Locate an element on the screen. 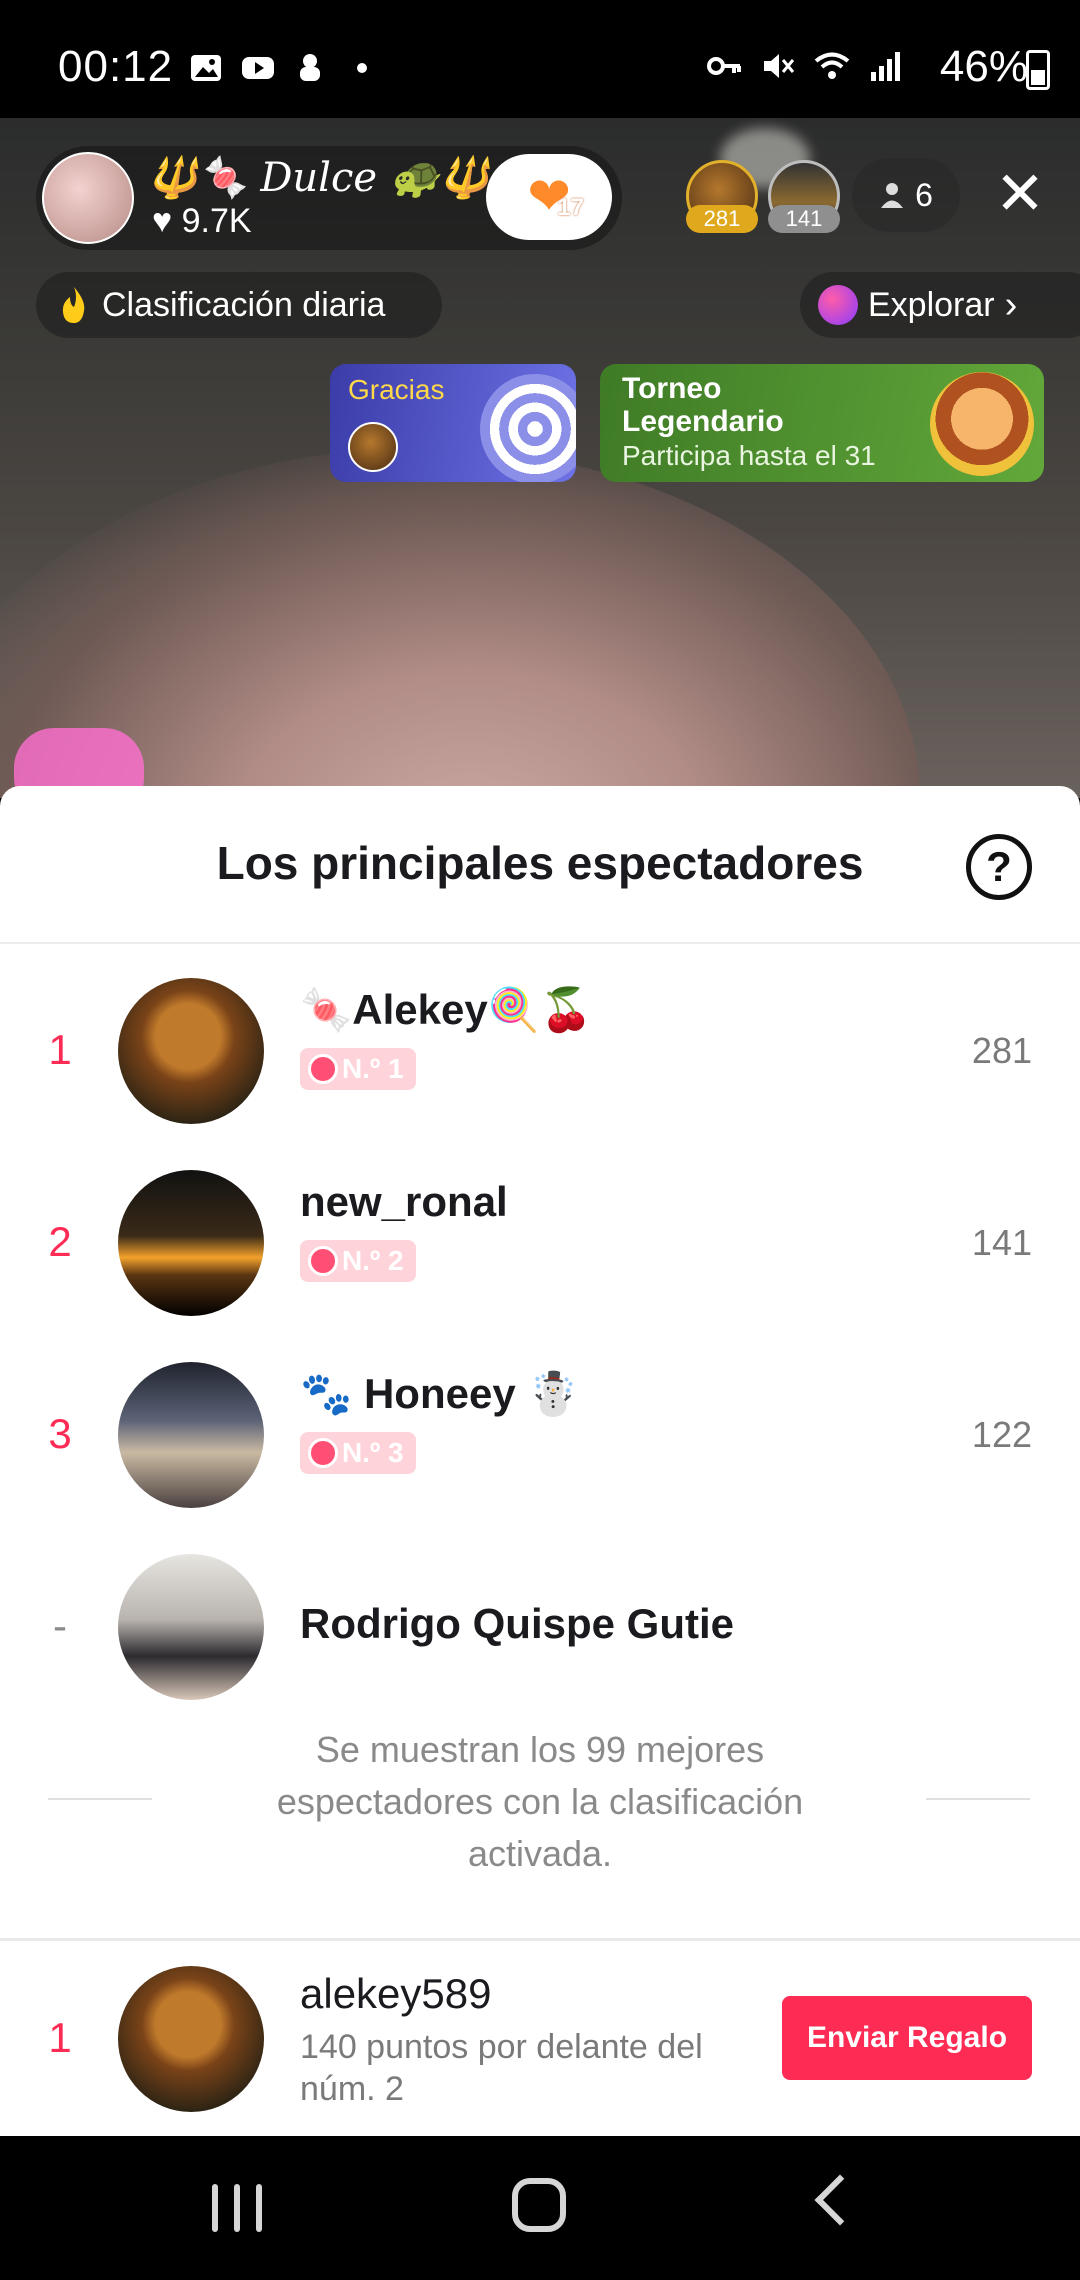 Image resolution: width=1080 pixels, height=2280 pixels. rank-badge-label: N.º 3 is located at coordinates (373, 1452).